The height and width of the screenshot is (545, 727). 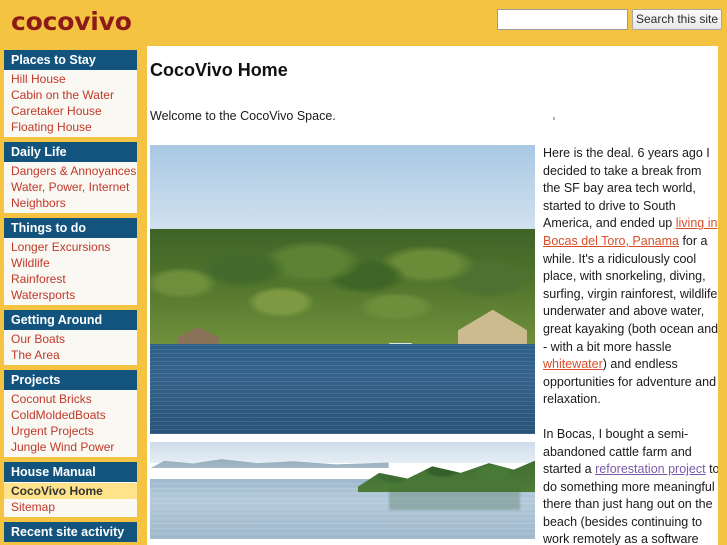 What do you see at coordinates (70, 60) in the screenshot?
I see `sidebar-group-header: Places to Stay` at bounding box center [70, 60].